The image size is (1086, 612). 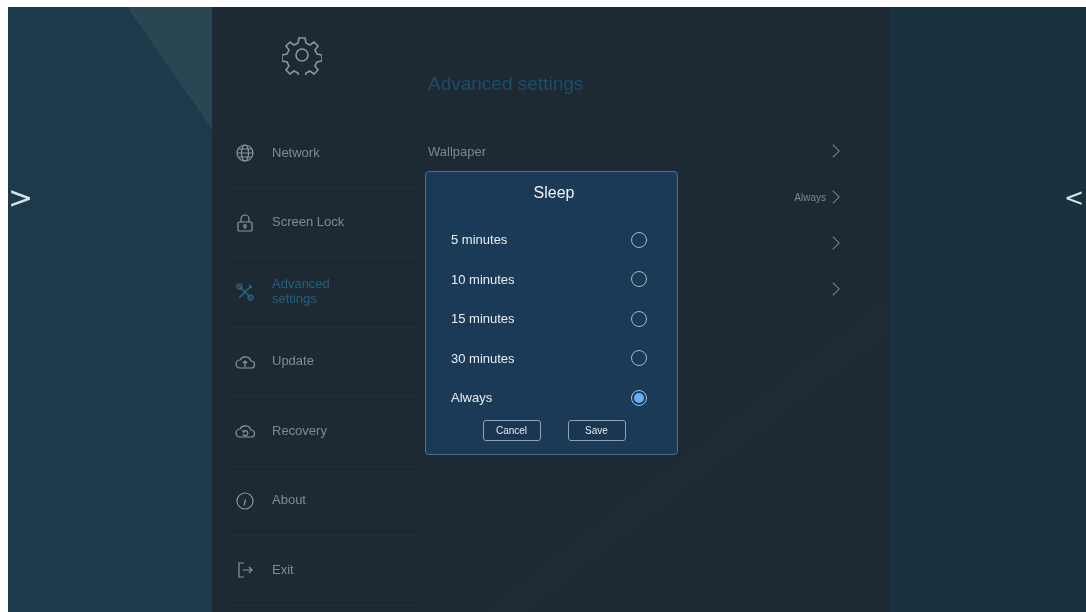 I want to click on option-label: 15 minutes, so click(x=483, y=319).